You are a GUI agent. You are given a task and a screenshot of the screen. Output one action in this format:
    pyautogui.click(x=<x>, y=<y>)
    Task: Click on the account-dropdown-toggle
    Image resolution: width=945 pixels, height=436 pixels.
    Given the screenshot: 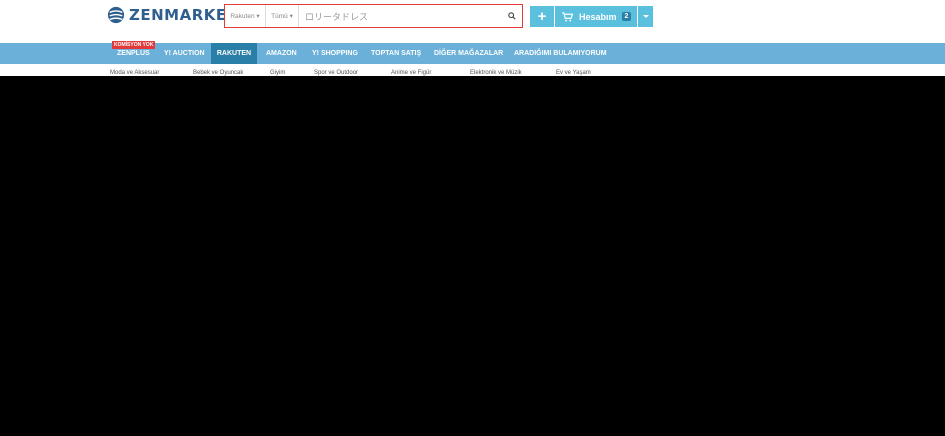 What is the action you would take?
    pyautogui.click(x=645, y=16)
    